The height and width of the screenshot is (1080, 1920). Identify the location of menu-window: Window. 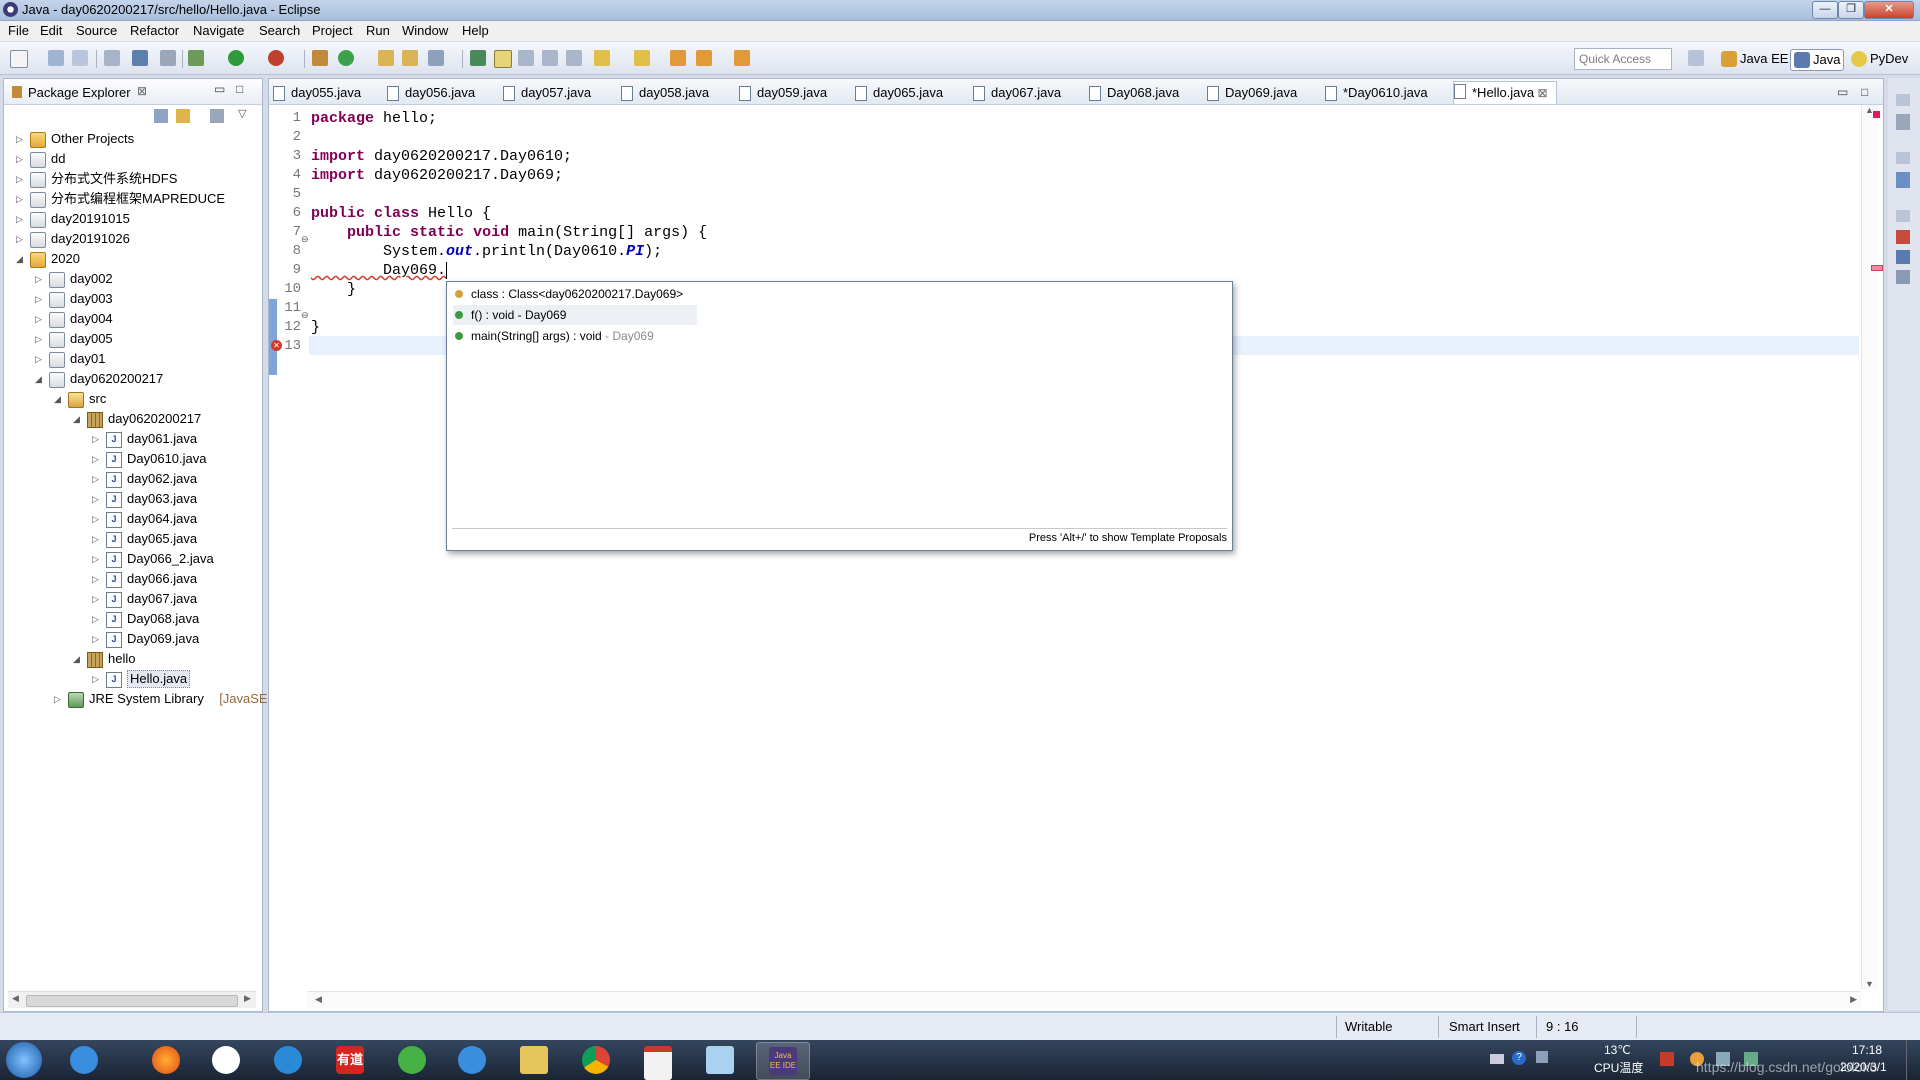
(425, 30).